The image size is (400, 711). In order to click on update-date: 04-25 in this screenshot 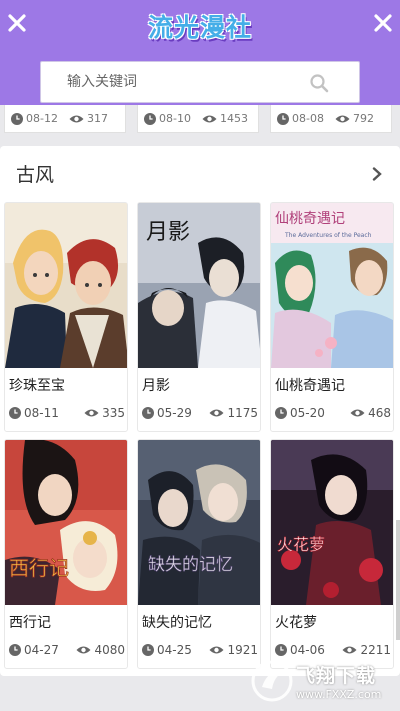, I will do `click(167, 650)`.